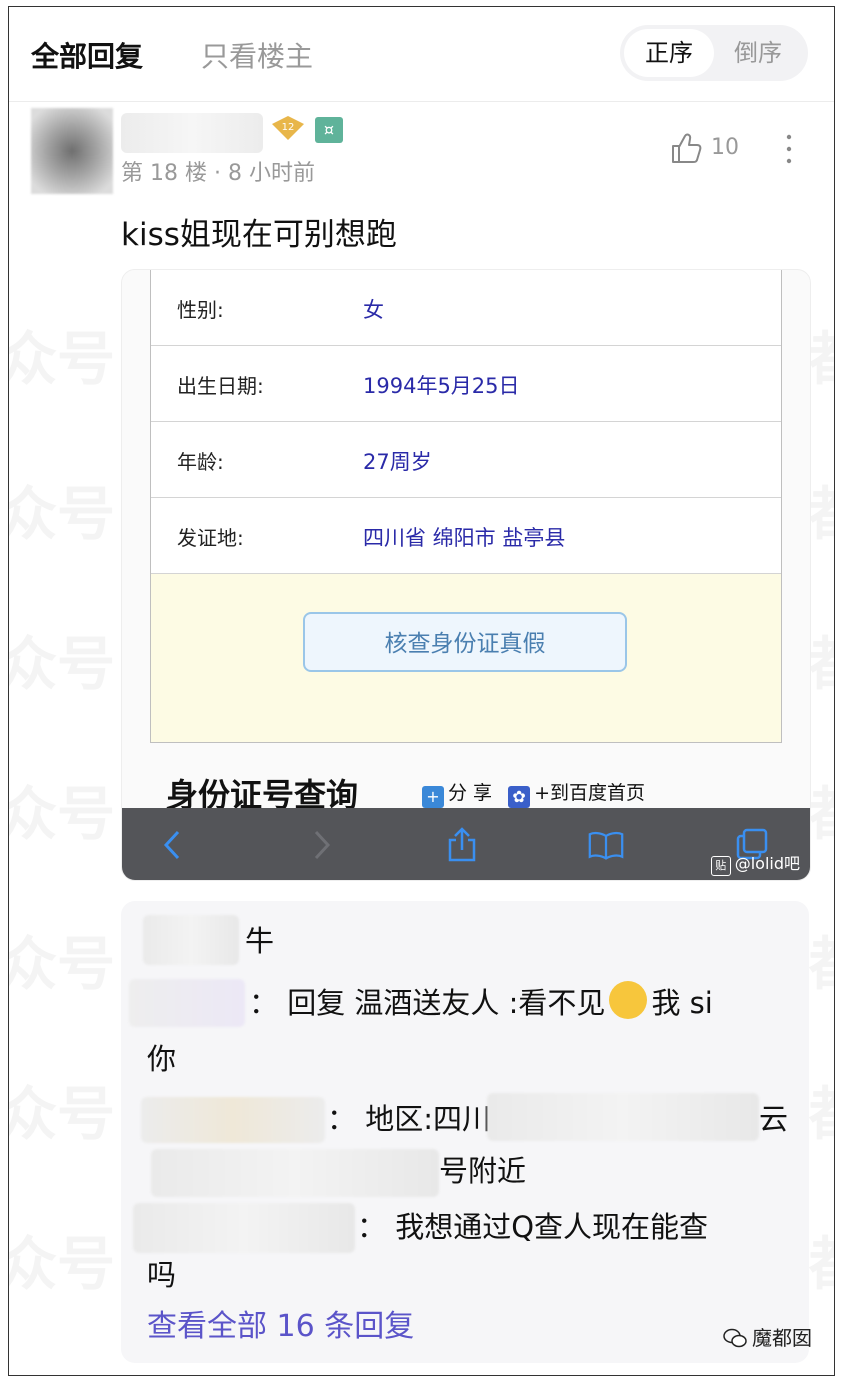  I want to click on sort-desc-button: 倒序, so click(758, 53).